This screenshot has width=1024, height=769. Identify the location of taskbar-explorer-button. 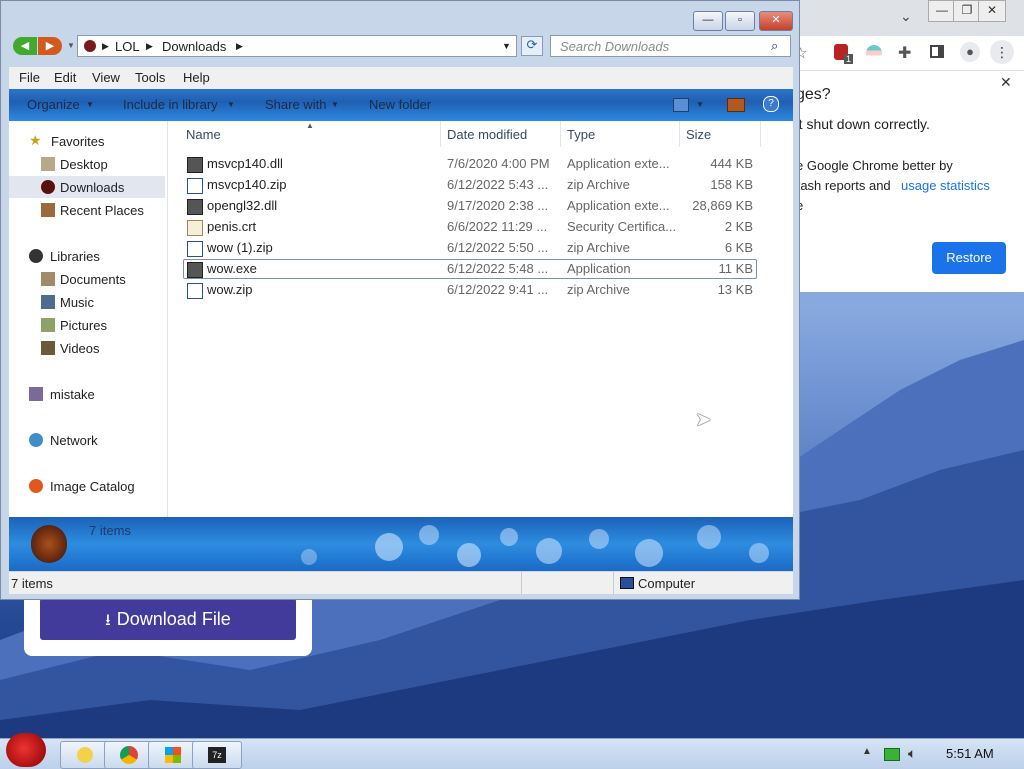
(85, 755).